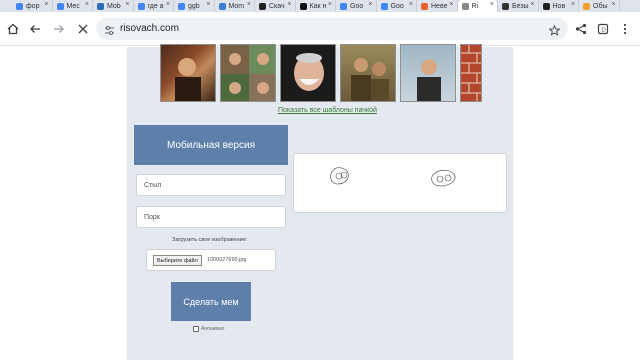 This screenshot has width=640, height=360. I want to click on home-icon, so click(13, 29).